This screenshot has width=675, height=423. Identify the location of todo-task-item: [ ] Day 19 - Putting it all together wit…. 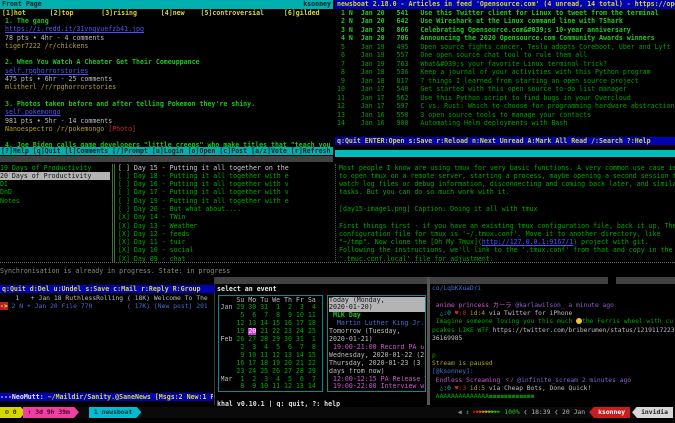
(225, 201).